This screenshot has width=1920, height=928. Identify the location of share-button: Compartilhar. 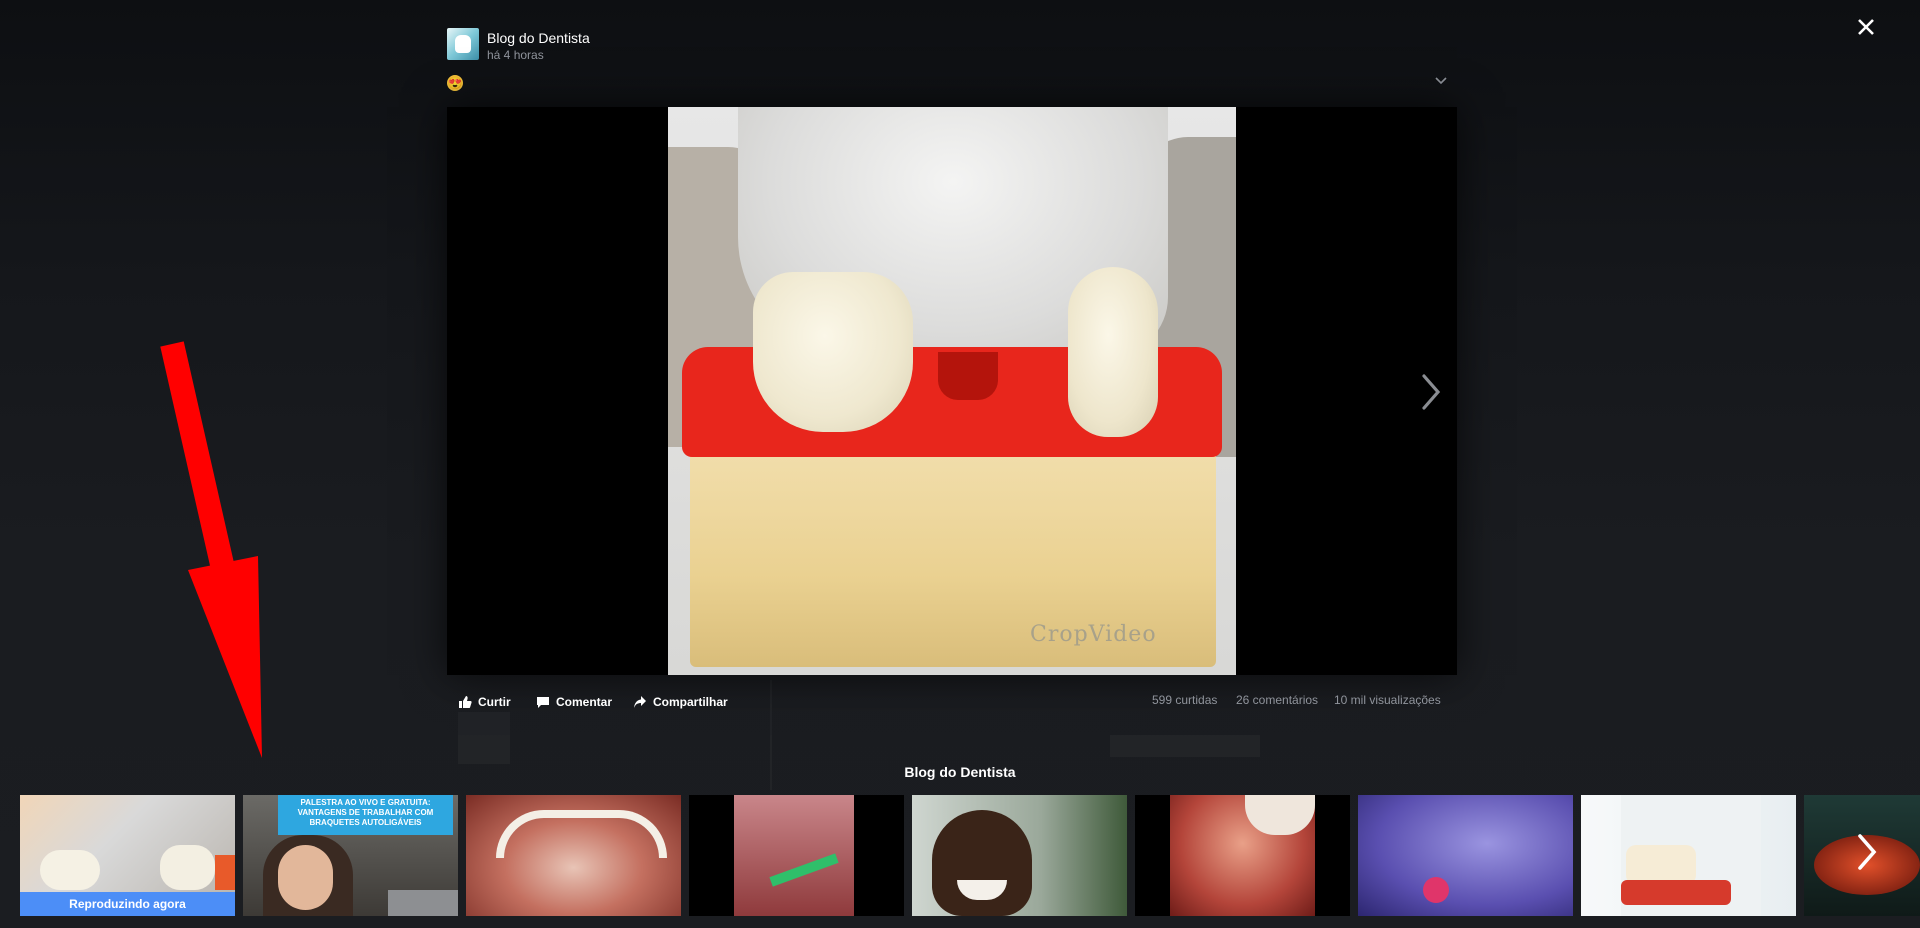
(683, 702).